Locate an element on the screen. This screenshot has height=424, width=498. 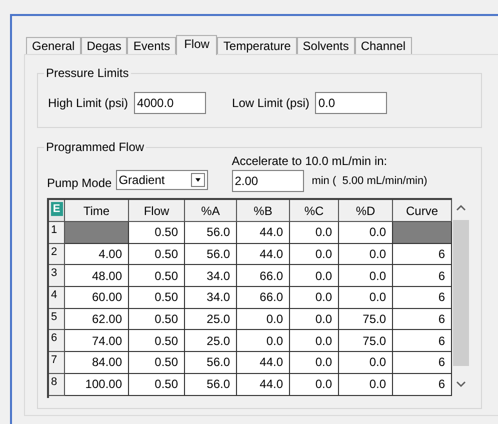
row-number: 2 is located at coordinates (57, 255).